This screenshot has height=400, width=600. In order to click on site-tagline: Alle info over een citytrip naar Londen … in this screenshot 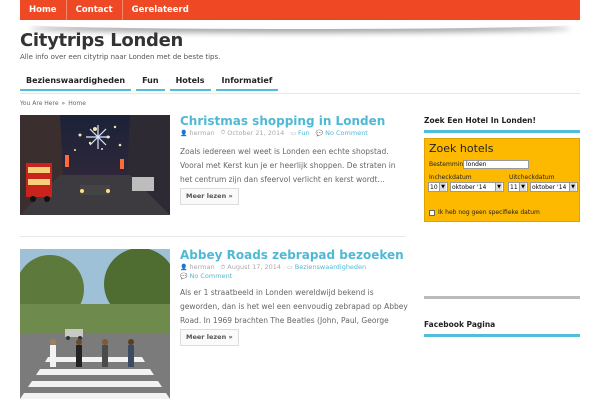, I will do `click(120, 57)`.